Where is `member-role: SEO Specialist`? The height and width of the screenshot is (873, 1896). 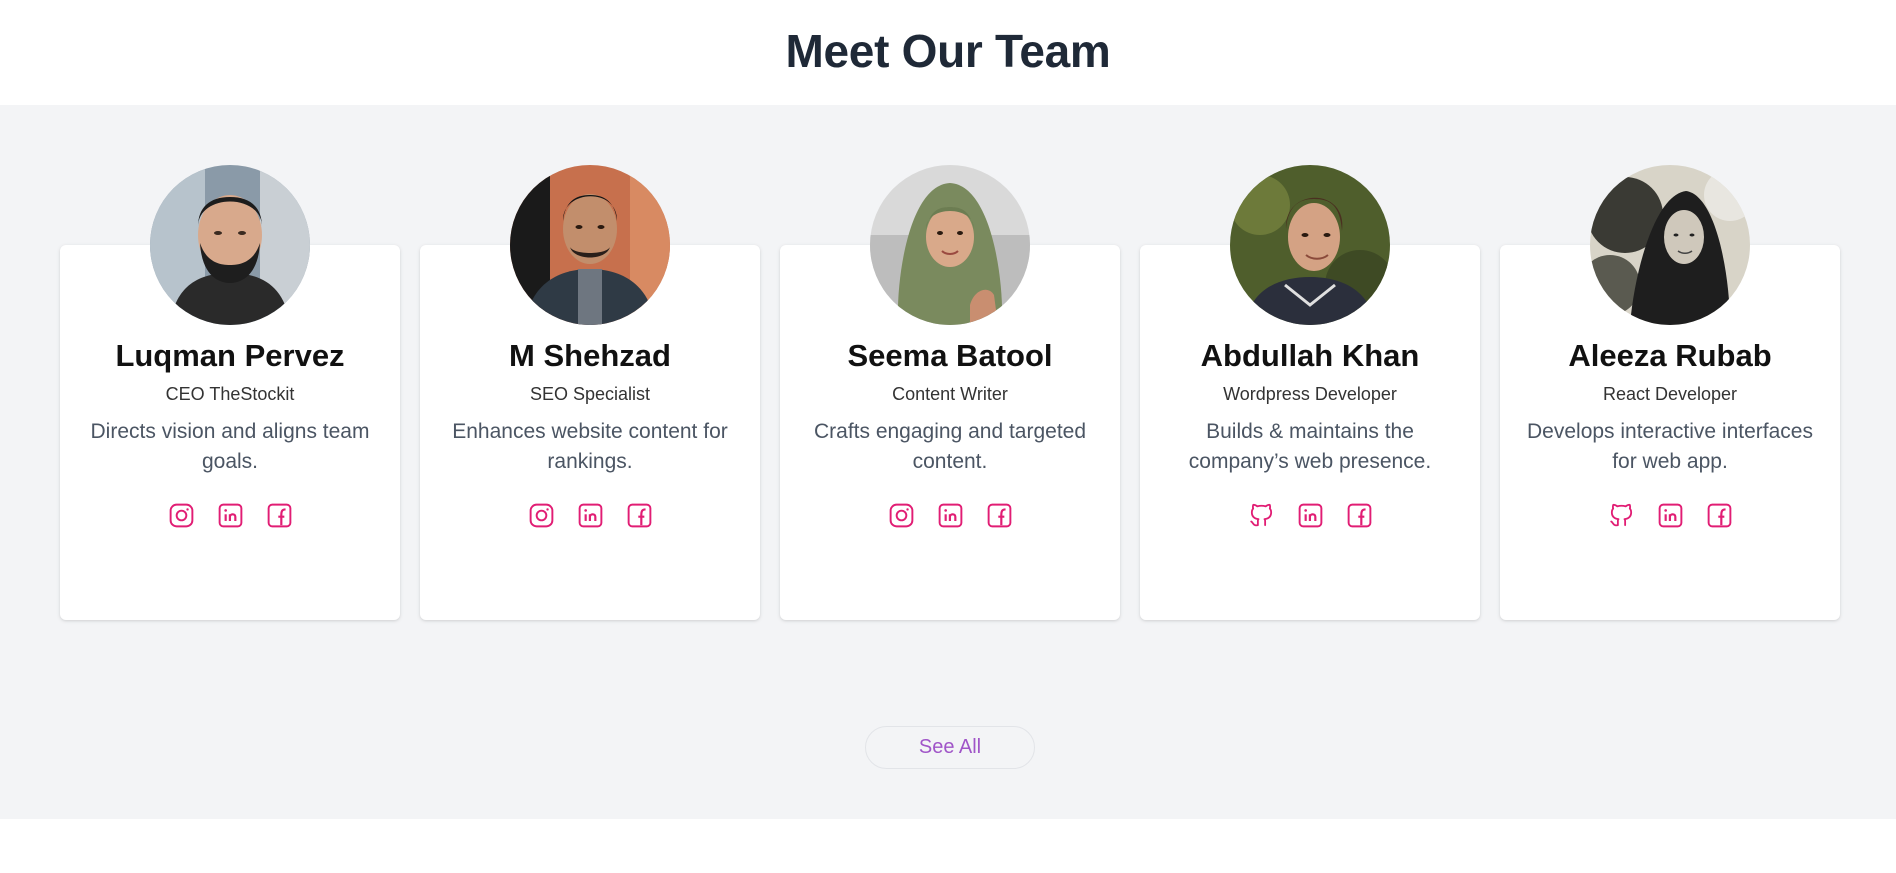
member-role: SEO Specialist is located at coordinates (590, 394).